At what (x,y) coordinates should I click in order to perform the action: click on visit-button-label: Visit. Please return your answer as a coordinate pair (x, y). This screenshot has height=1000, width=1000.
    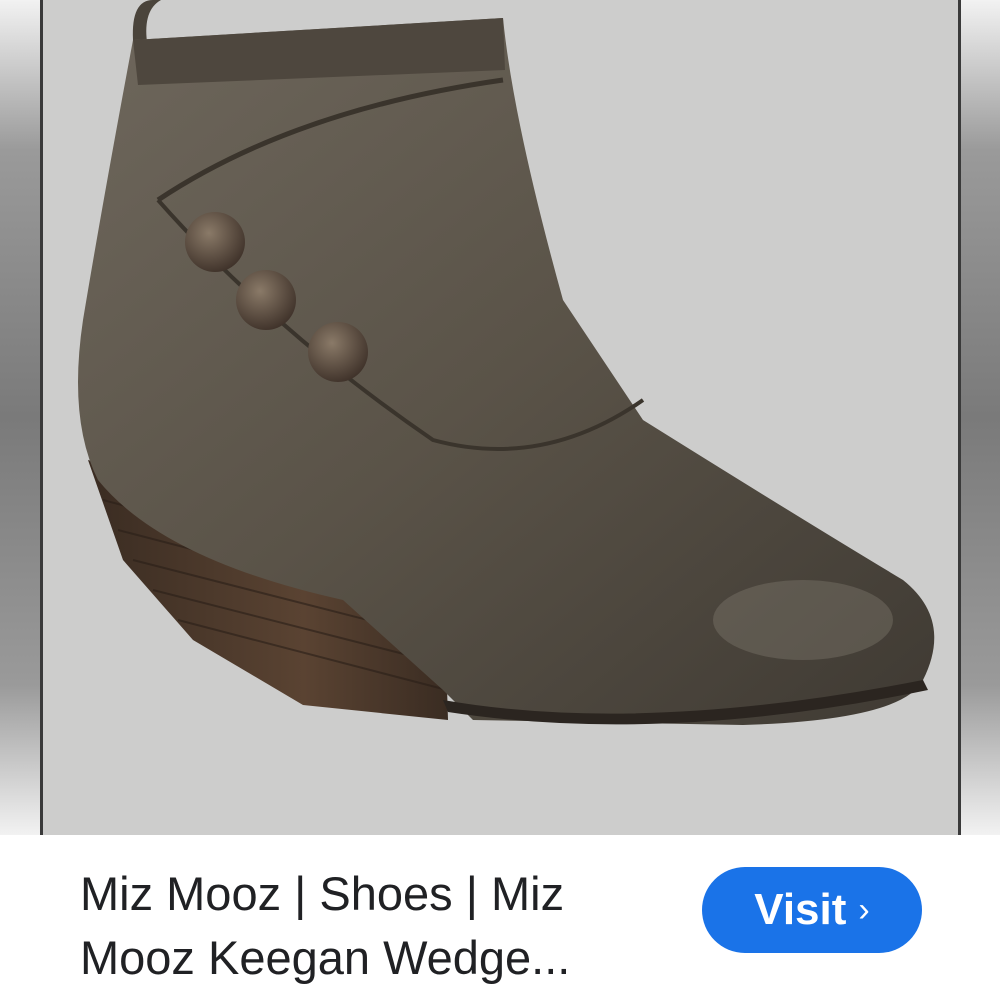
    Looking at the image, I should click on (800, 909).